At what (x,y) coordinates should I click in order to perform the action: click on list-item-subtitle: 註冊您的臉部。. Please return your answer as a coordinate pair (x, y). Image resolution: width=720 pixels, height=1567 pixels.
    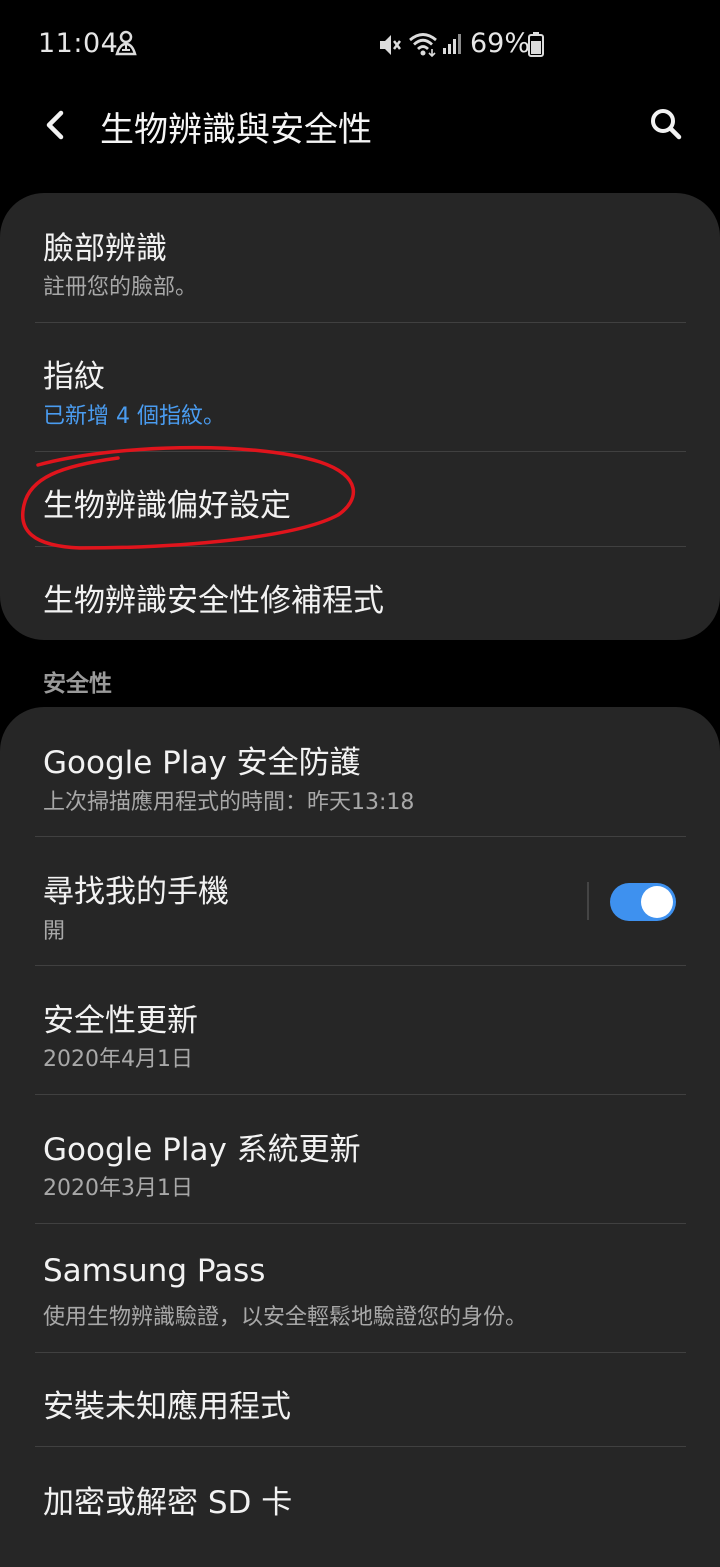
    Looking at the image, I should click on (120, 287).